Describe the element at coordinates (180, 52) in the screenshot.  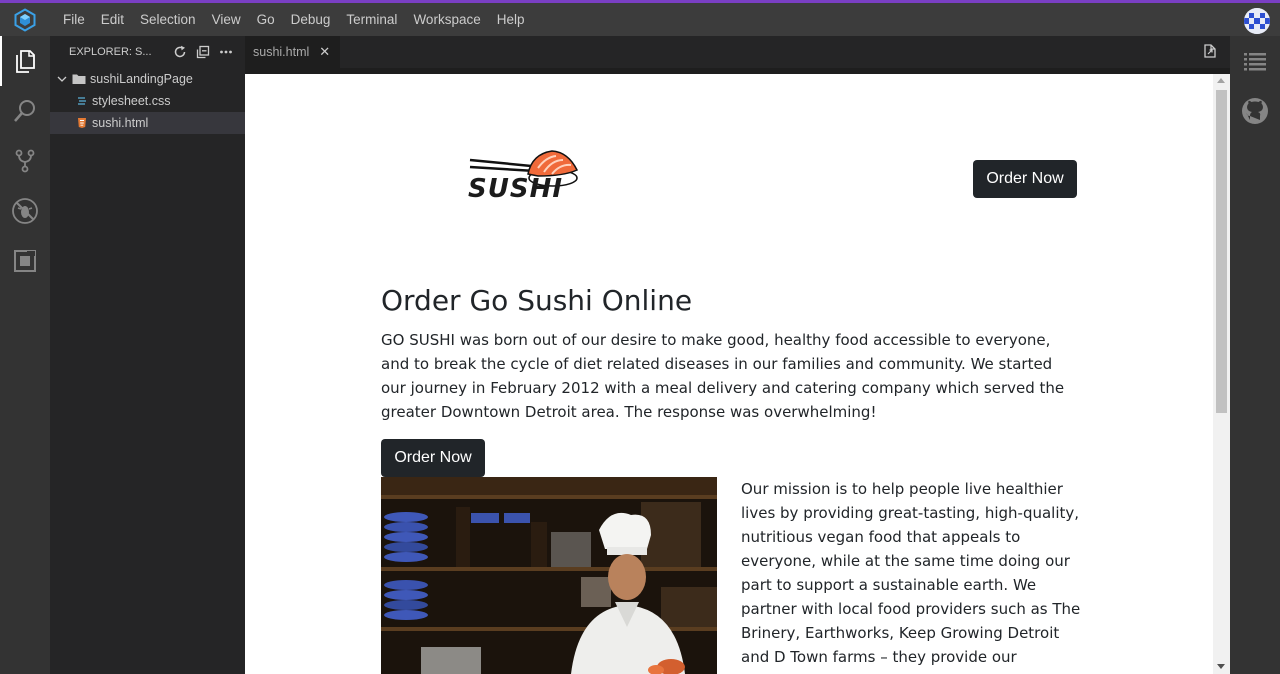
I see `refresh-icon` at that location.